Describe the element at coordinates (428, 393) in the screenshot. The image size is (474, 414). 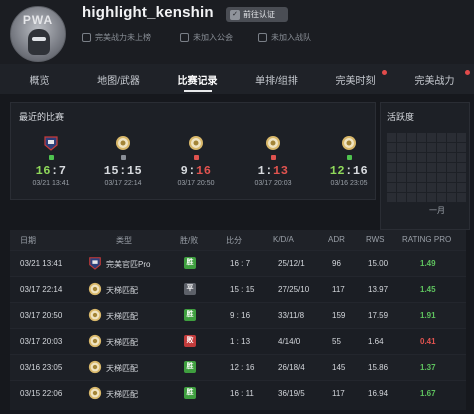
I see `row-rating: 1.67` at that location.